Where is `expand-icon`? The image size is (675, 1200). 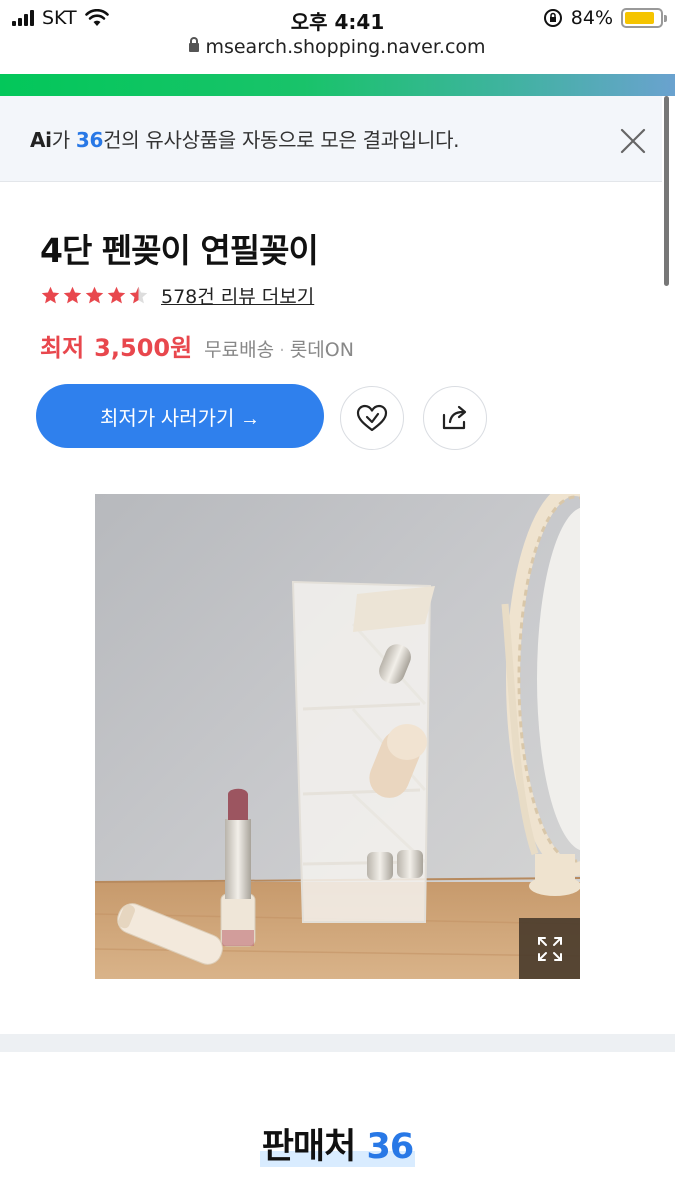 expand-icon is located at coordinates (549, 948).